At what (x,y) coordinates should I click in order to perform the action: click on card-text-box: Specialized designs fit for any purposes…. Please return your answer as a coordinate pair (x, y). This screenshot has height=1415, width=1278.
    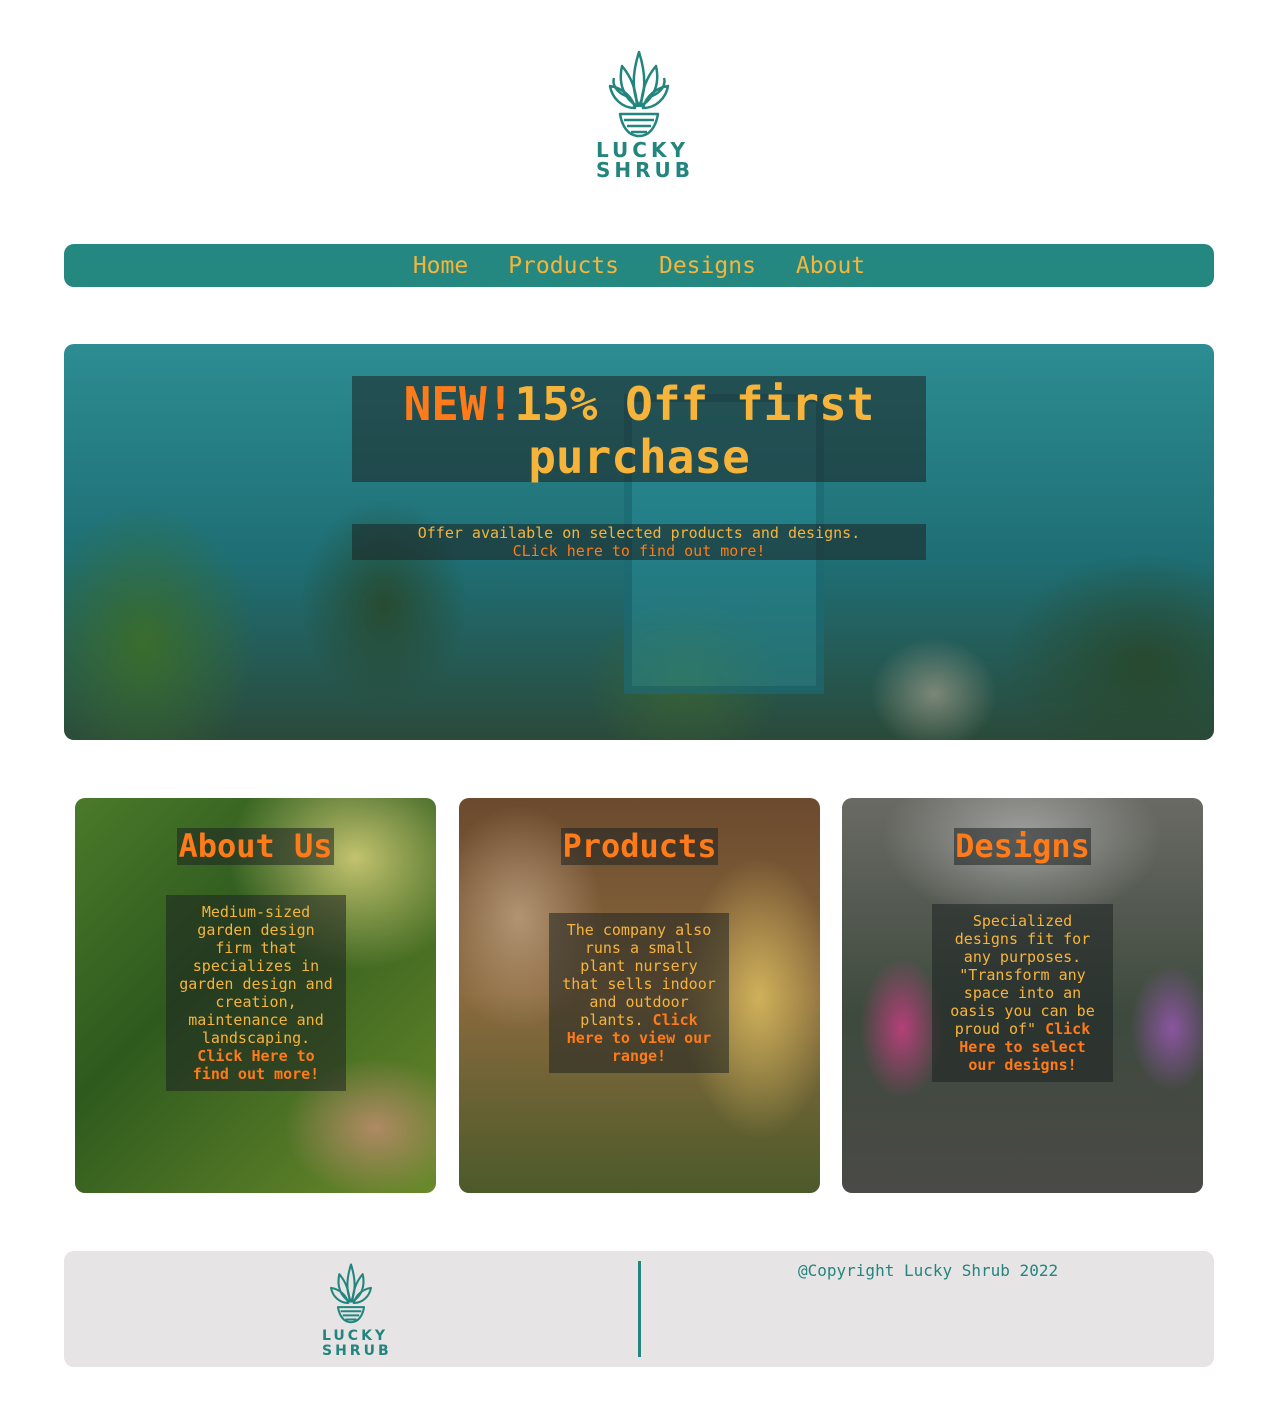
    Looking at the image, I should click on (1022, 993).